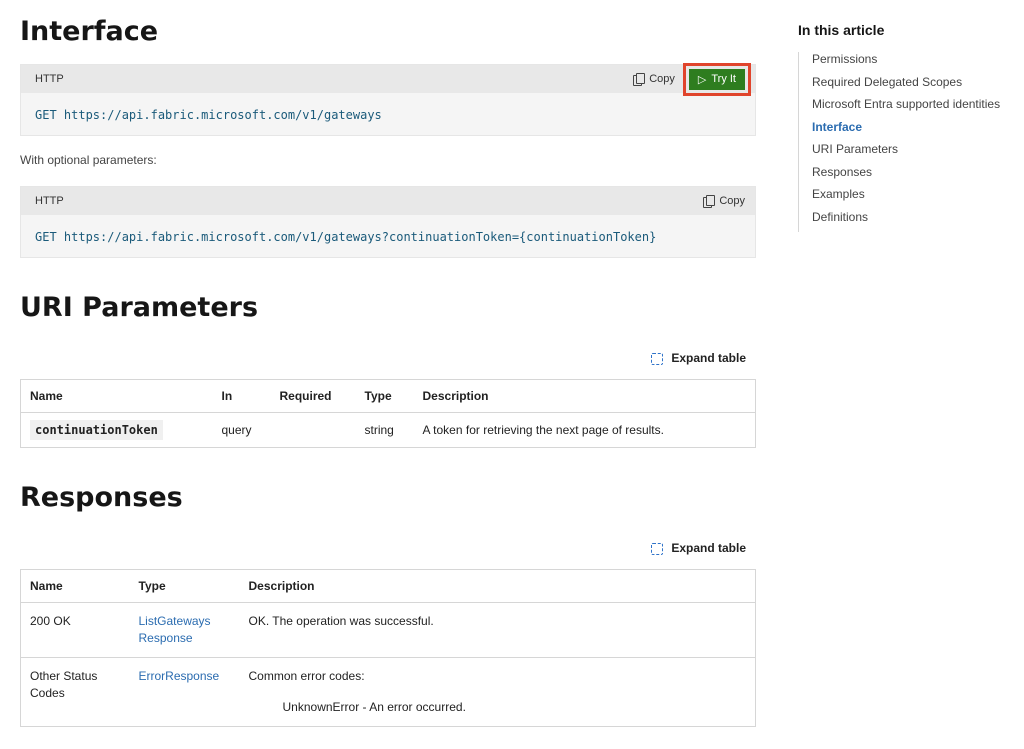 This screenshot has width=1024, height=749. What do you see at coordinates (915, 108) in the screenshot?
I see `toc-item-supported-identities: Microsoft Entra supported identities` at bounding box center [915, 108].